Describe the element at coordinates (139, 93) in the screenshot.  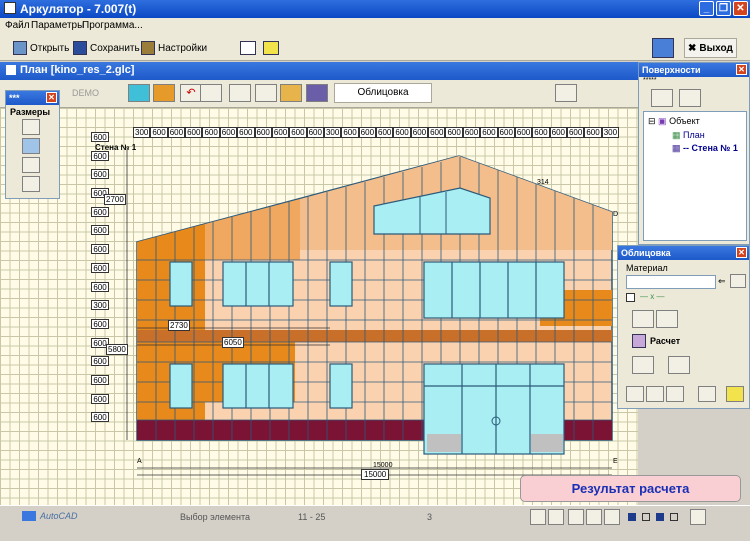
I see `fill-tool-button` at that location.